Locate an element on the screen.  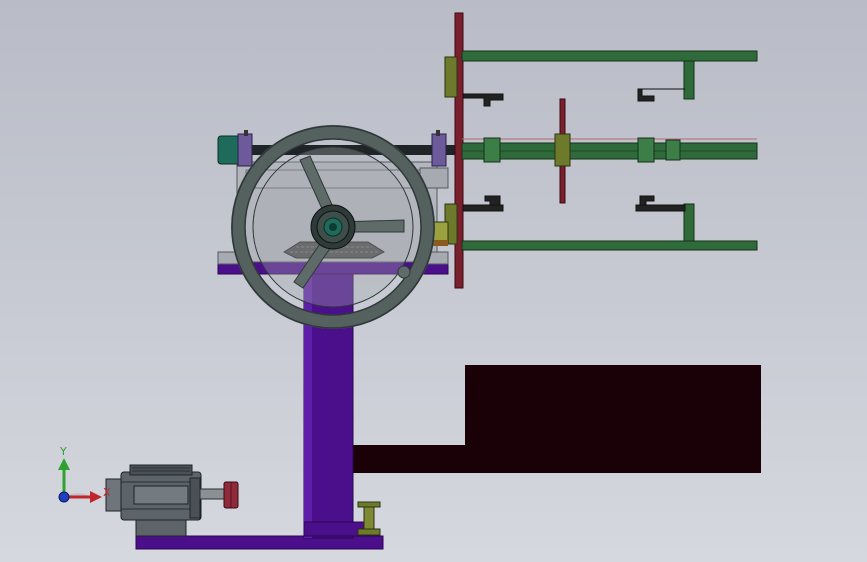
green-arm-middle is located at coordinates (609, 150).